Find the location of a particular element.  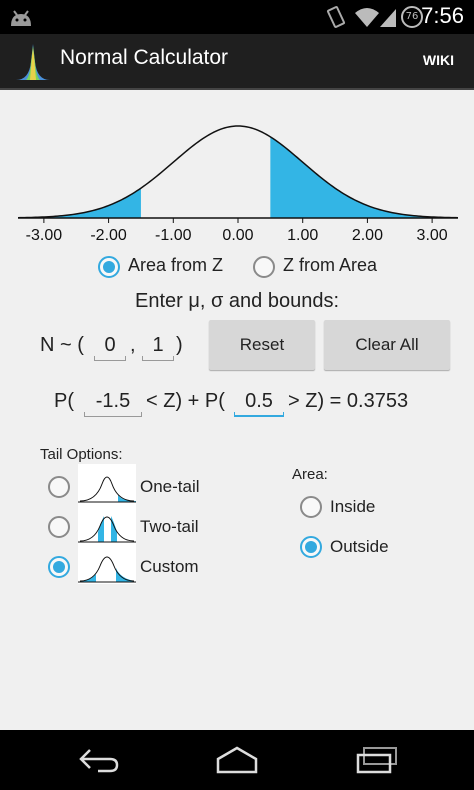

x-axis-ticks: -3.00 -2.00 -1.00 0.00 1.00 2.00 3.00 is located at coordinates (237, 230).